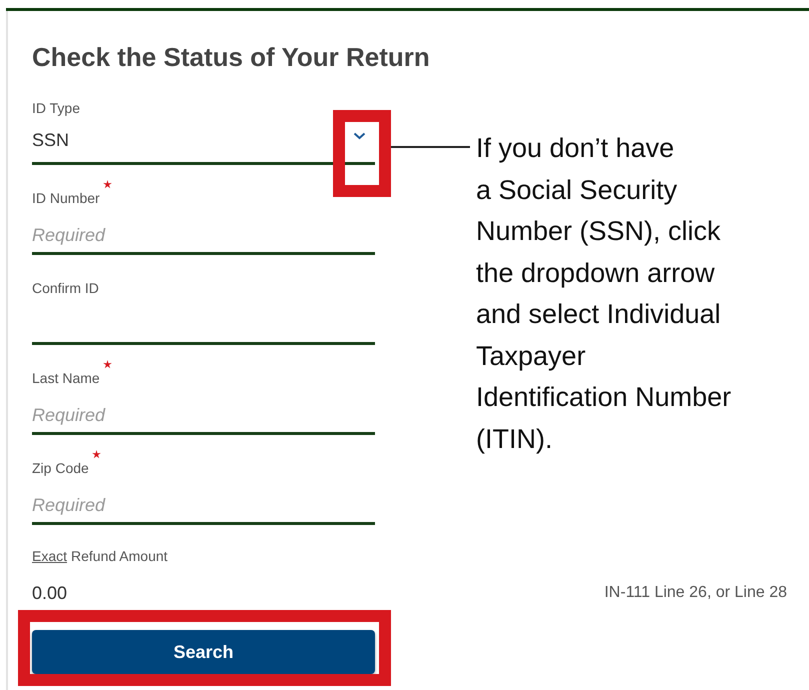  I want to click on refund-value: 0.00, so click(50, 593).